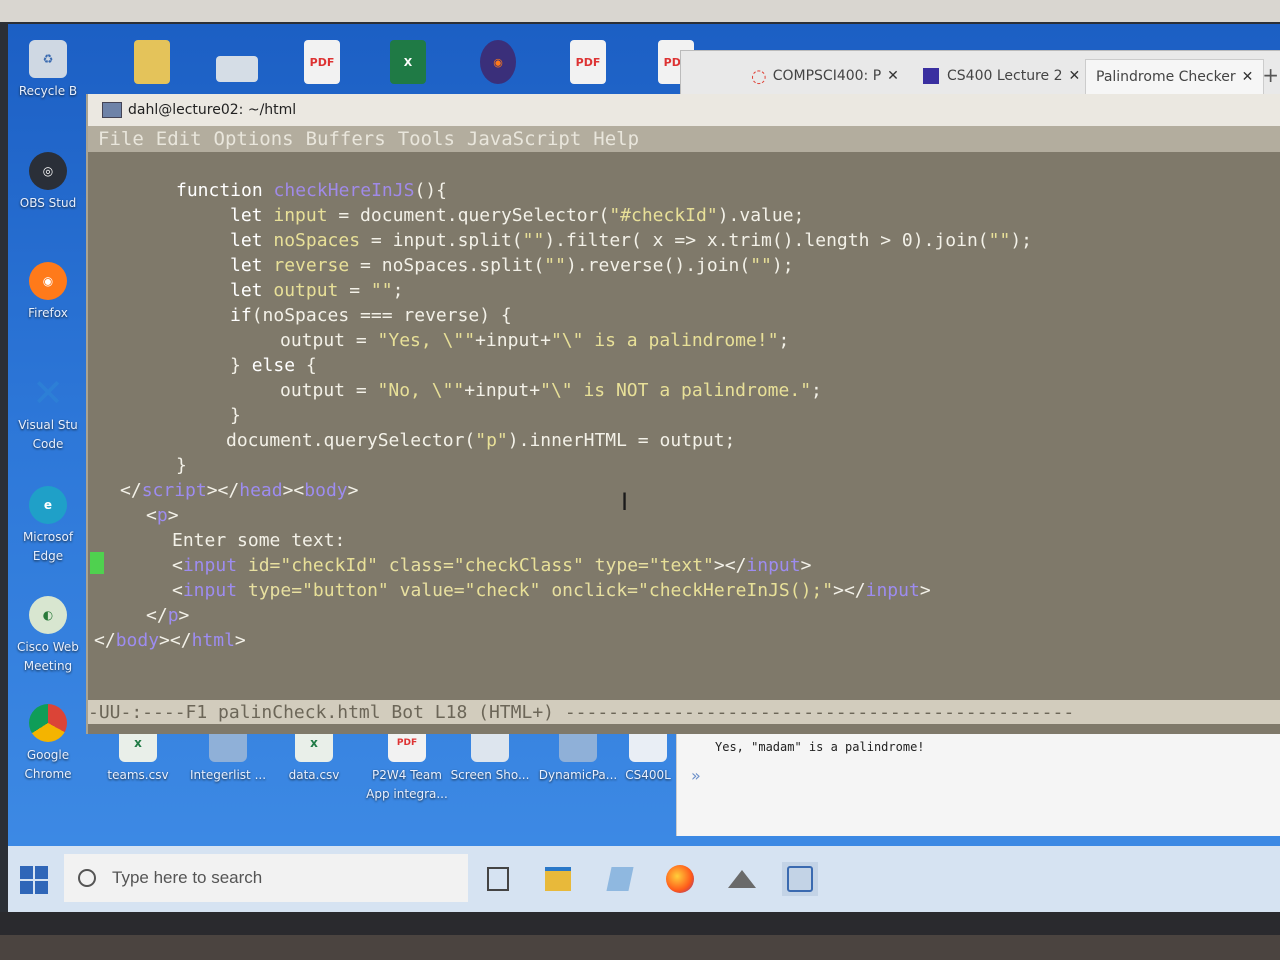  What do you see at coordinates (931, 76) in the screenshot?
I see `onenote-icon` at bounding box center [931, 76].